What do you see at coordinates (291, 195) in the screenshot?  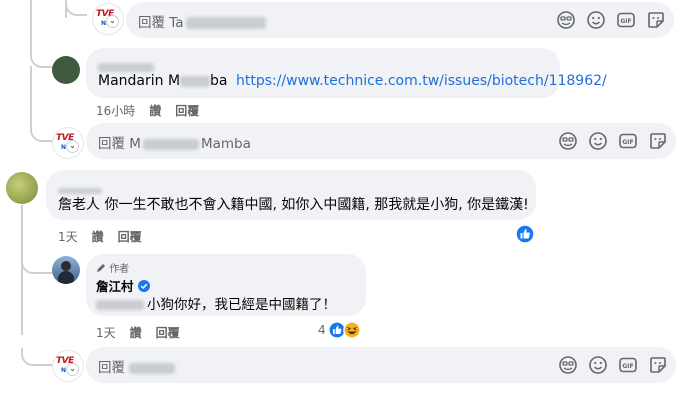 I see `comment-bubble: 詹老人 你一生不敢也不會入籍中國, 如你入中國籍, 那我就是小狗, 你是鐵漢!` at bounding box center [291, 195].